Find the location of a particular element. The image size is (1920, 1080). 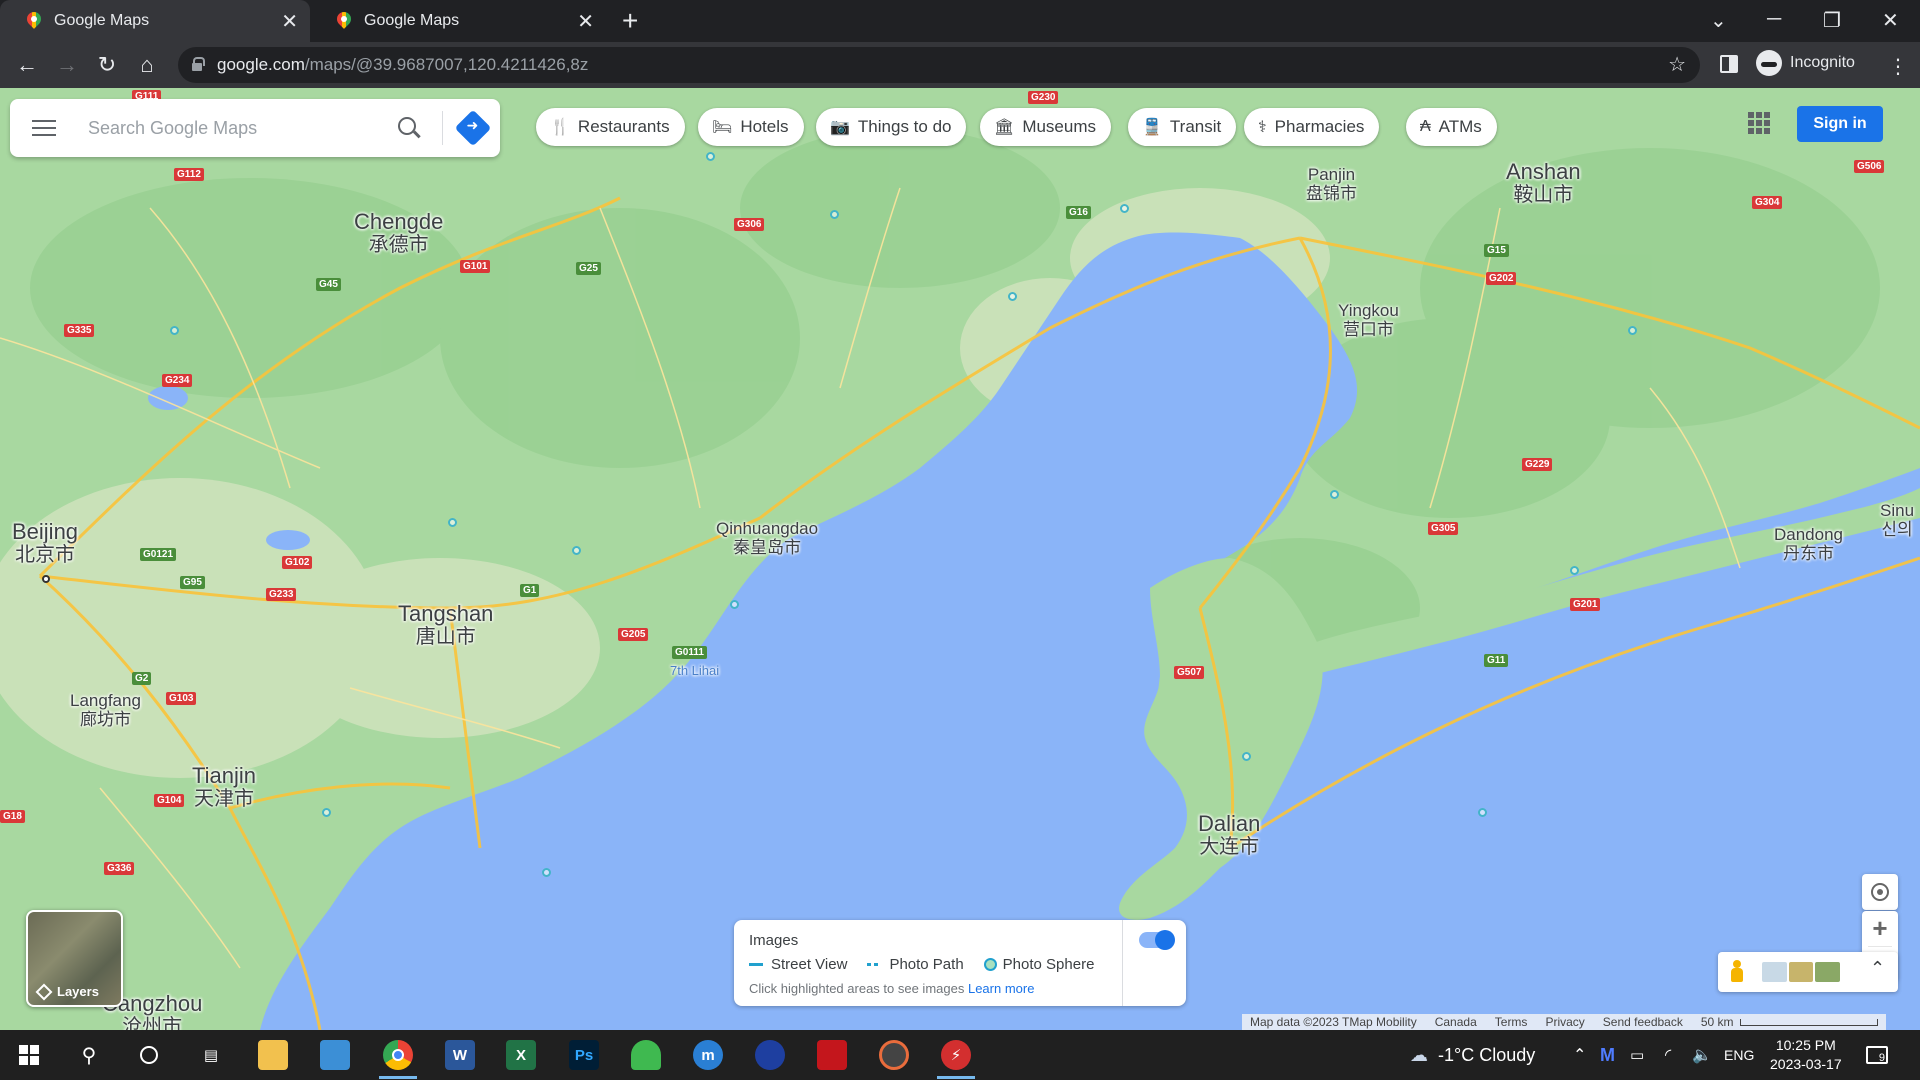

tray-app-icon: M is located at coordinates (1607, 1055).